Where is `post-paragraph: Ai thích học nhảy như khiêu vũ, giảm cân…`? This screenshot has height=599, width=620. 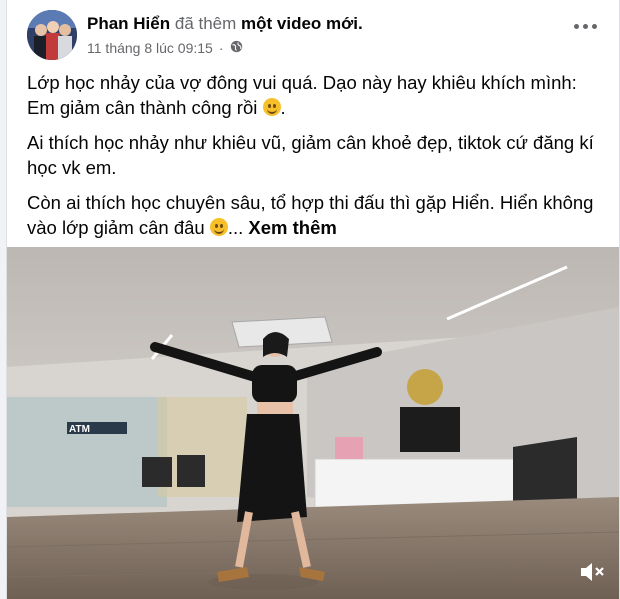
post-paragraph: Ai thích học nhảy như khiêu vũ, giảm cân… is located at coordinates (317, 155).